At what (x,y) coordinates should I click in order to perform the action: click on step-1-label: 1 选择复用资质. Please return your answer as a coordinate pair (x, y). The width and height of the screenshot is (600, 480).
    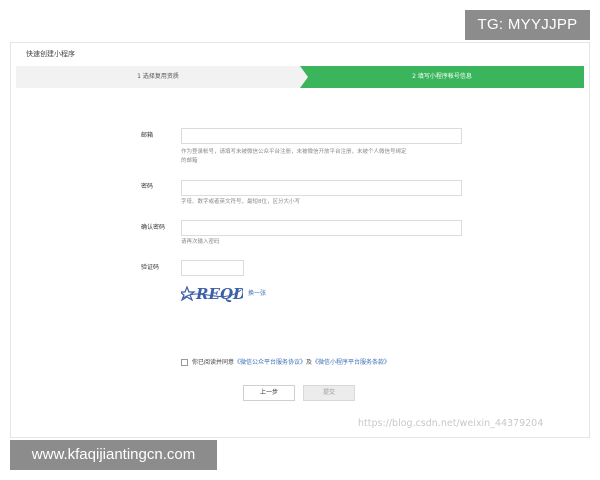
    Looking at the image, I should click on (158, 76).